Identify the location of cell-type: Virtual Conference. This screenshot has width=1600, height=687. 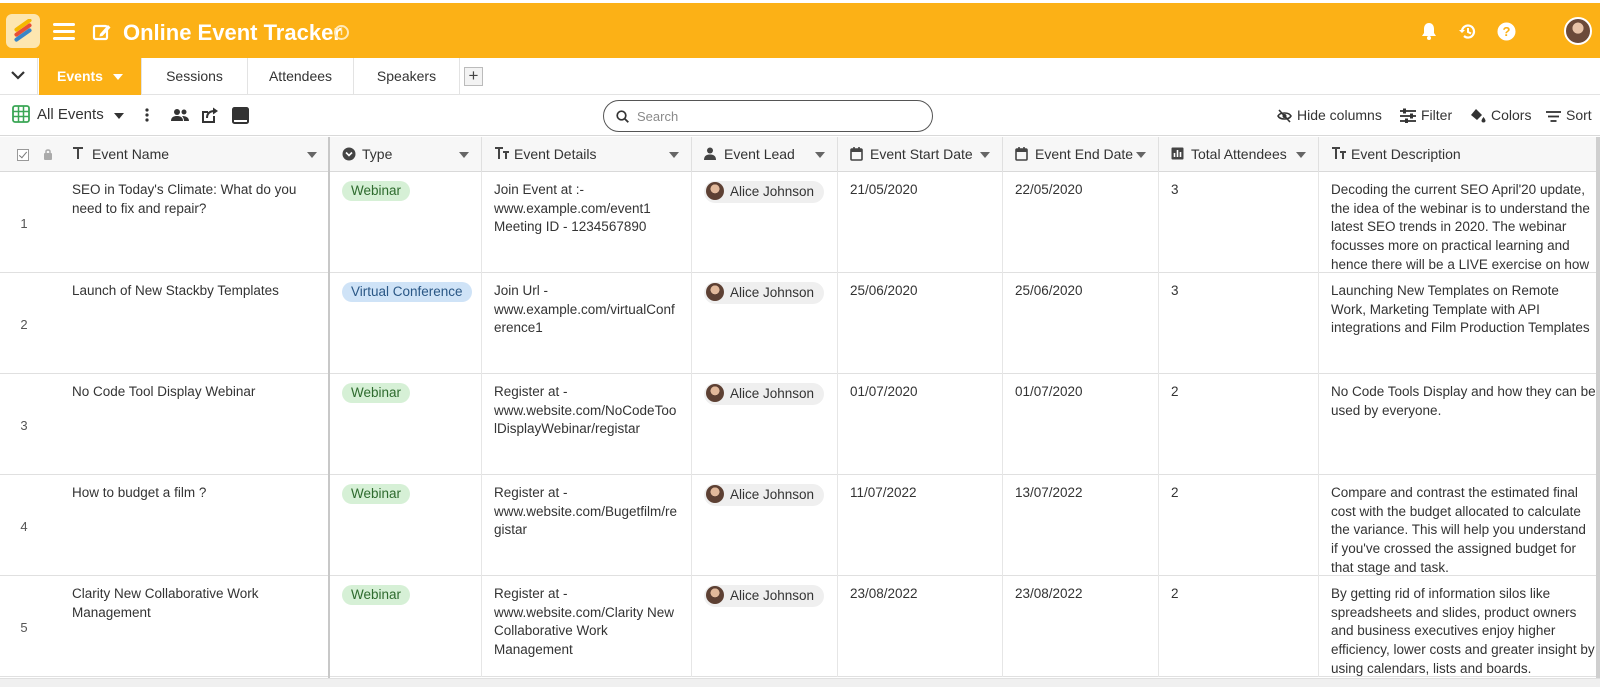
(406, 323).